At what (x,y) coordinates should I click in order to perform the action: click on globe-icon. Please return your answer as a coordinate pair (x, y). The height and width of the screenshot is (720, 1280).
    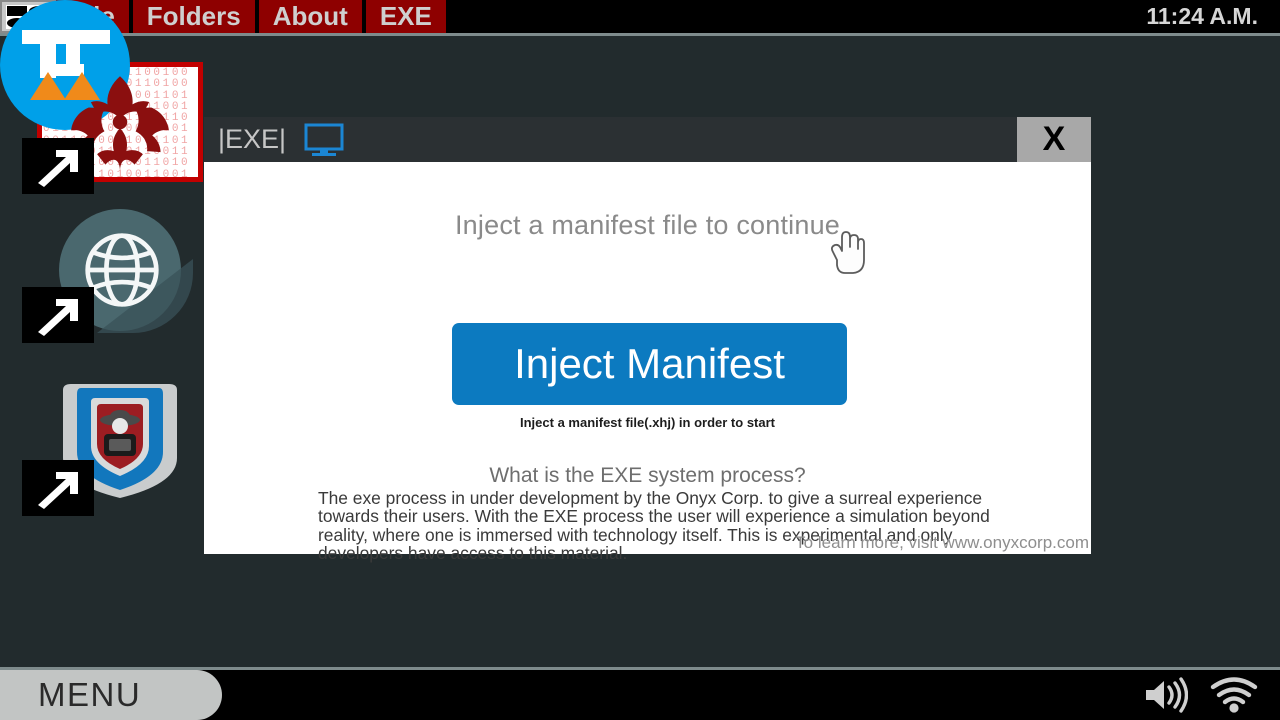
    Looking at the image, I should click on (122, 270).